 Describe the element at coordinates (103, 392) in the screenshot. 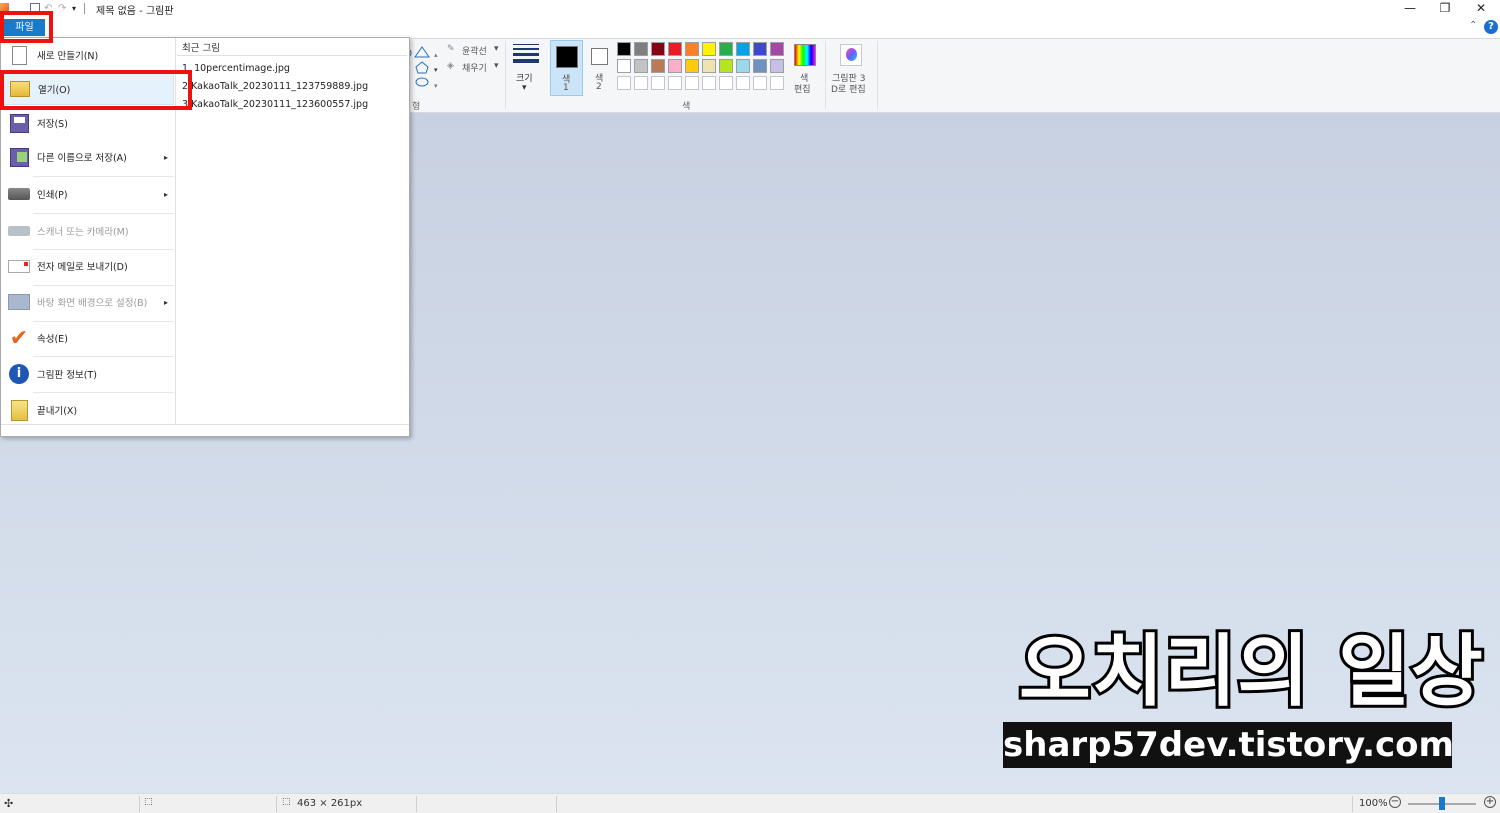

I see `menu-separator` at that location.